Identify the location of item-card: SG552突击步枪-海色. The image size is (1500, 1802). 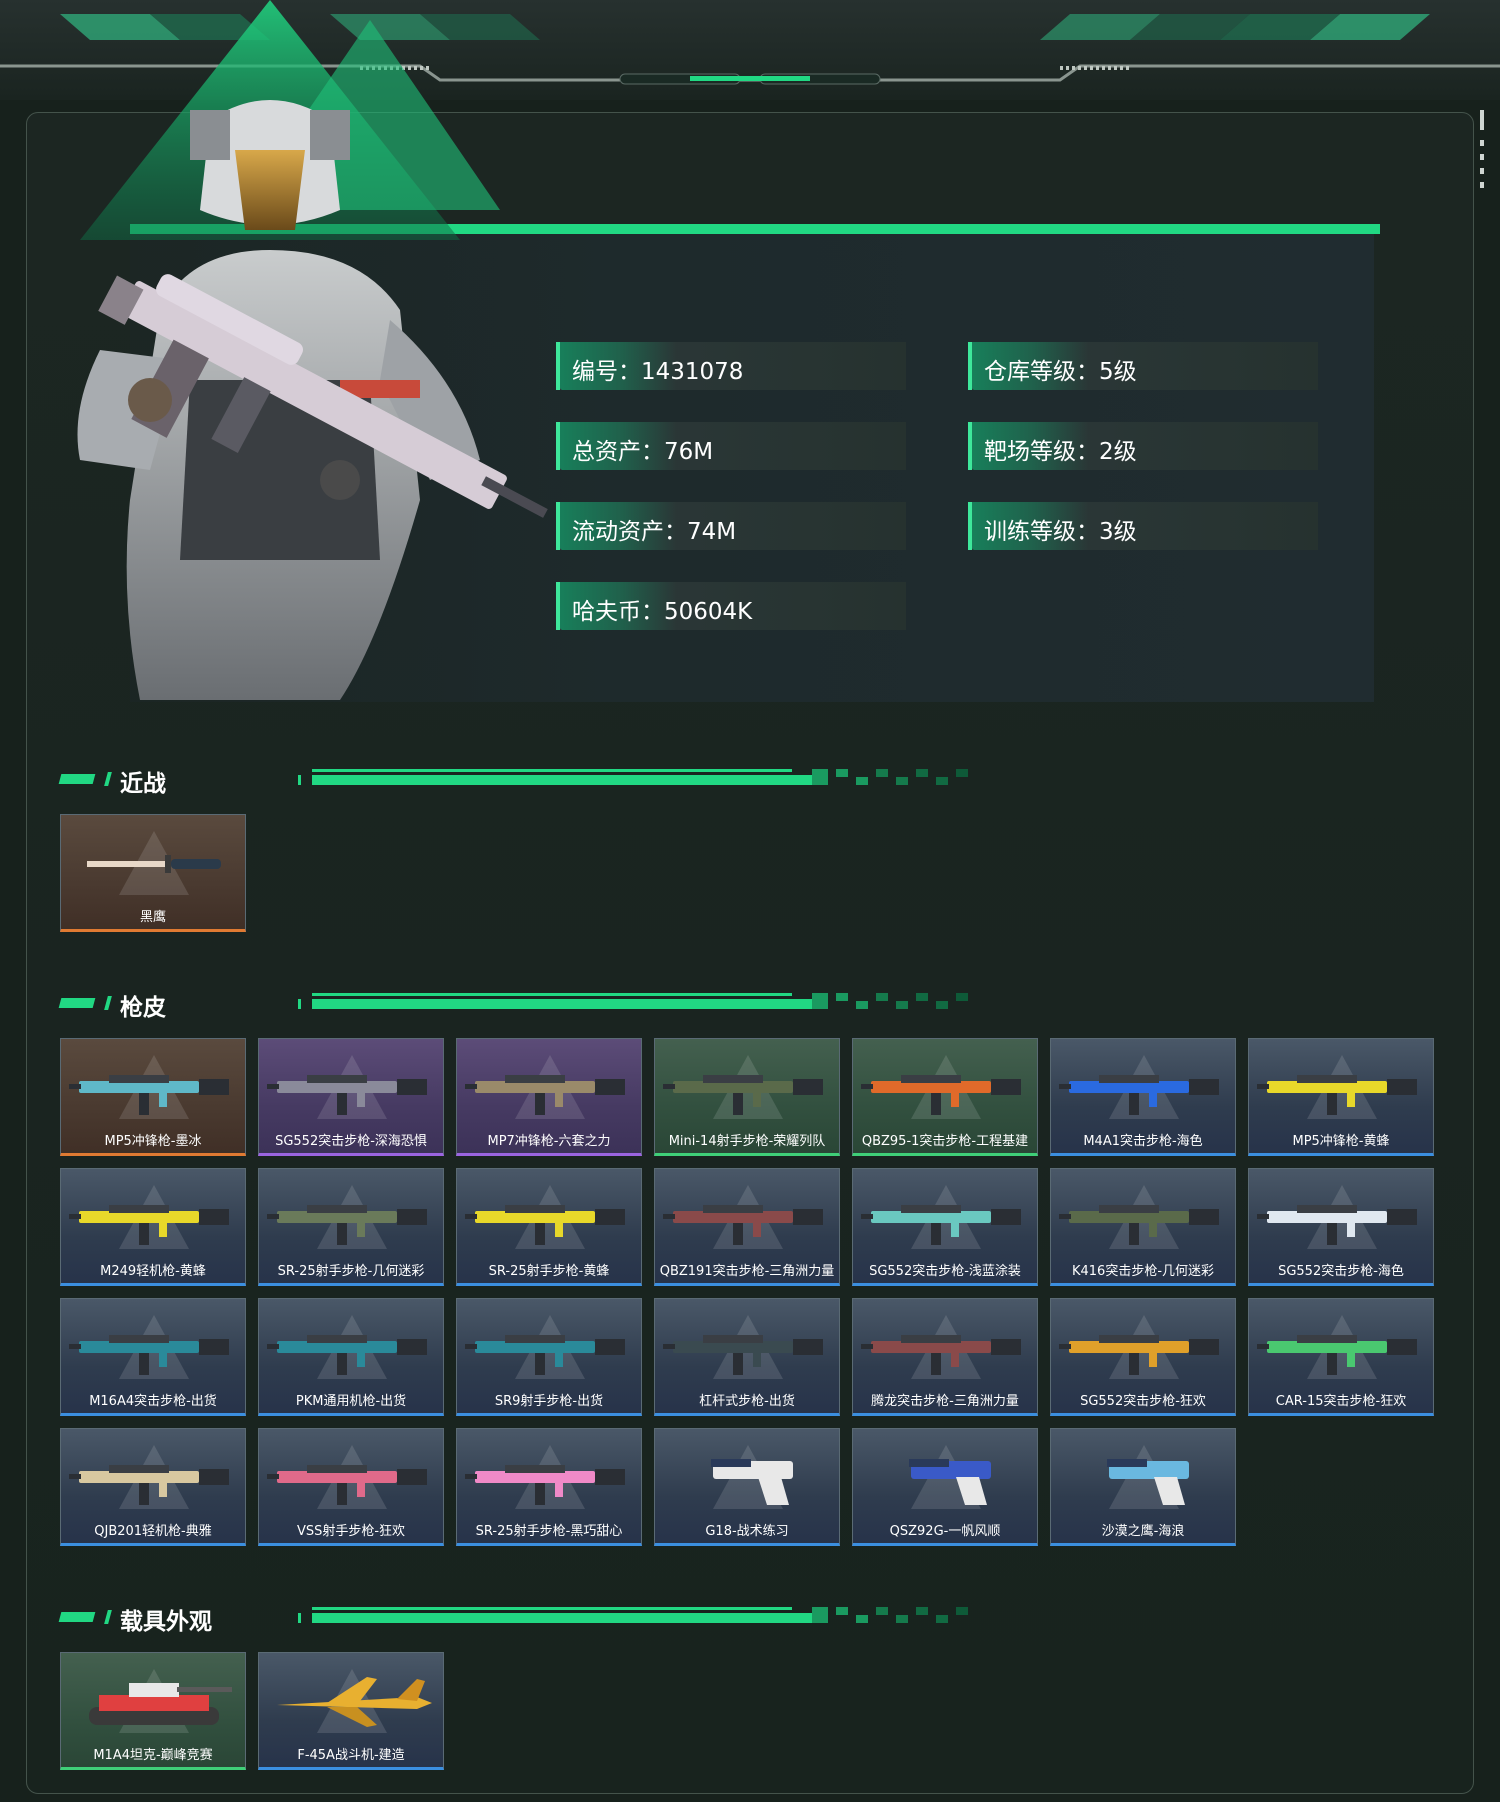
(1341, 1227).